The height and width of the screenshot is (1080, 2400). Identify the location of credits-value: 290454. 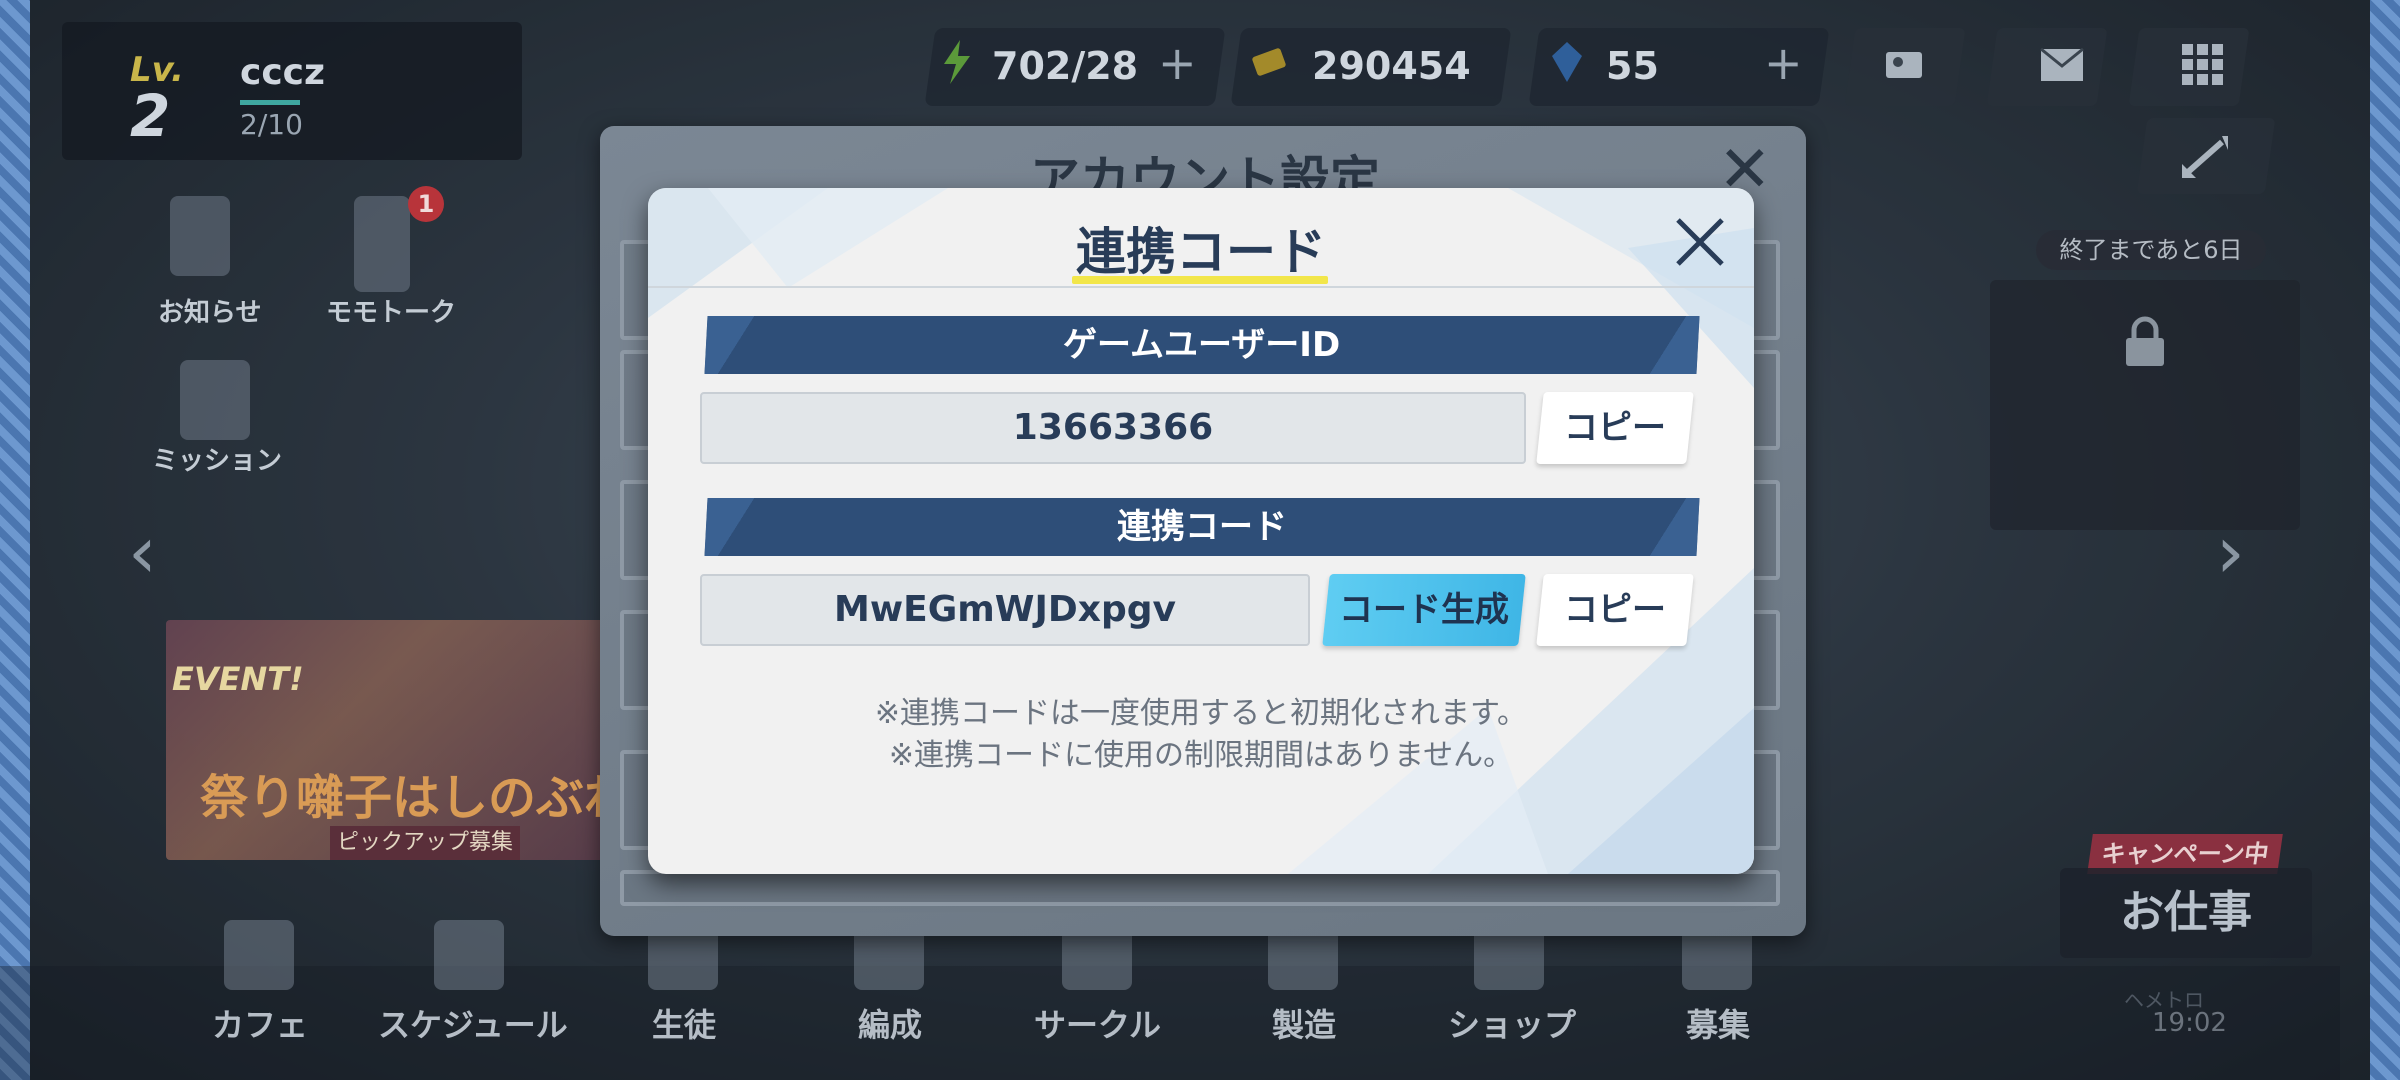
(1391, 66).